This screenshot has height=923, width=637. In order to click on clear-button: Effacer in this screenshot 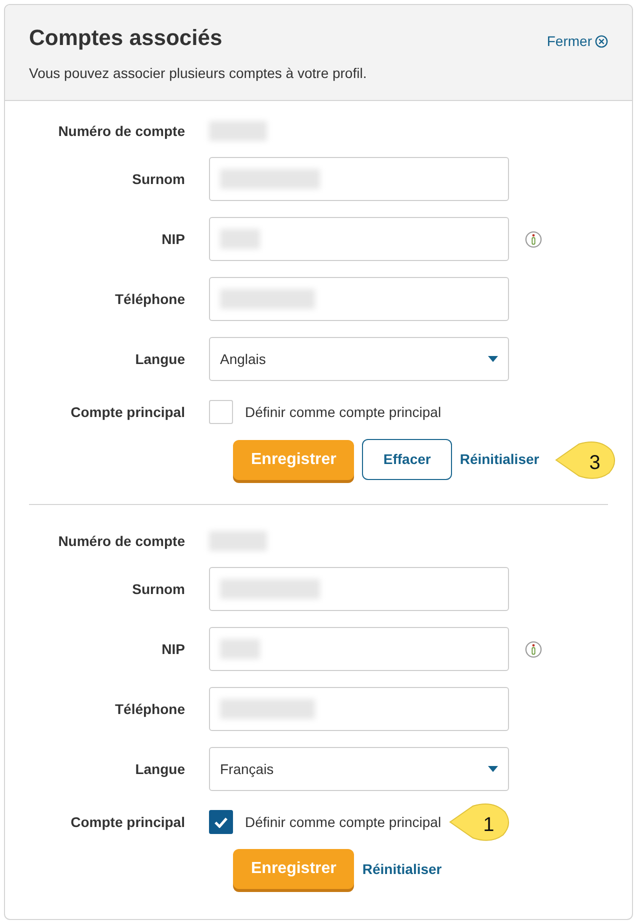, I will do `click(407, 459)`.